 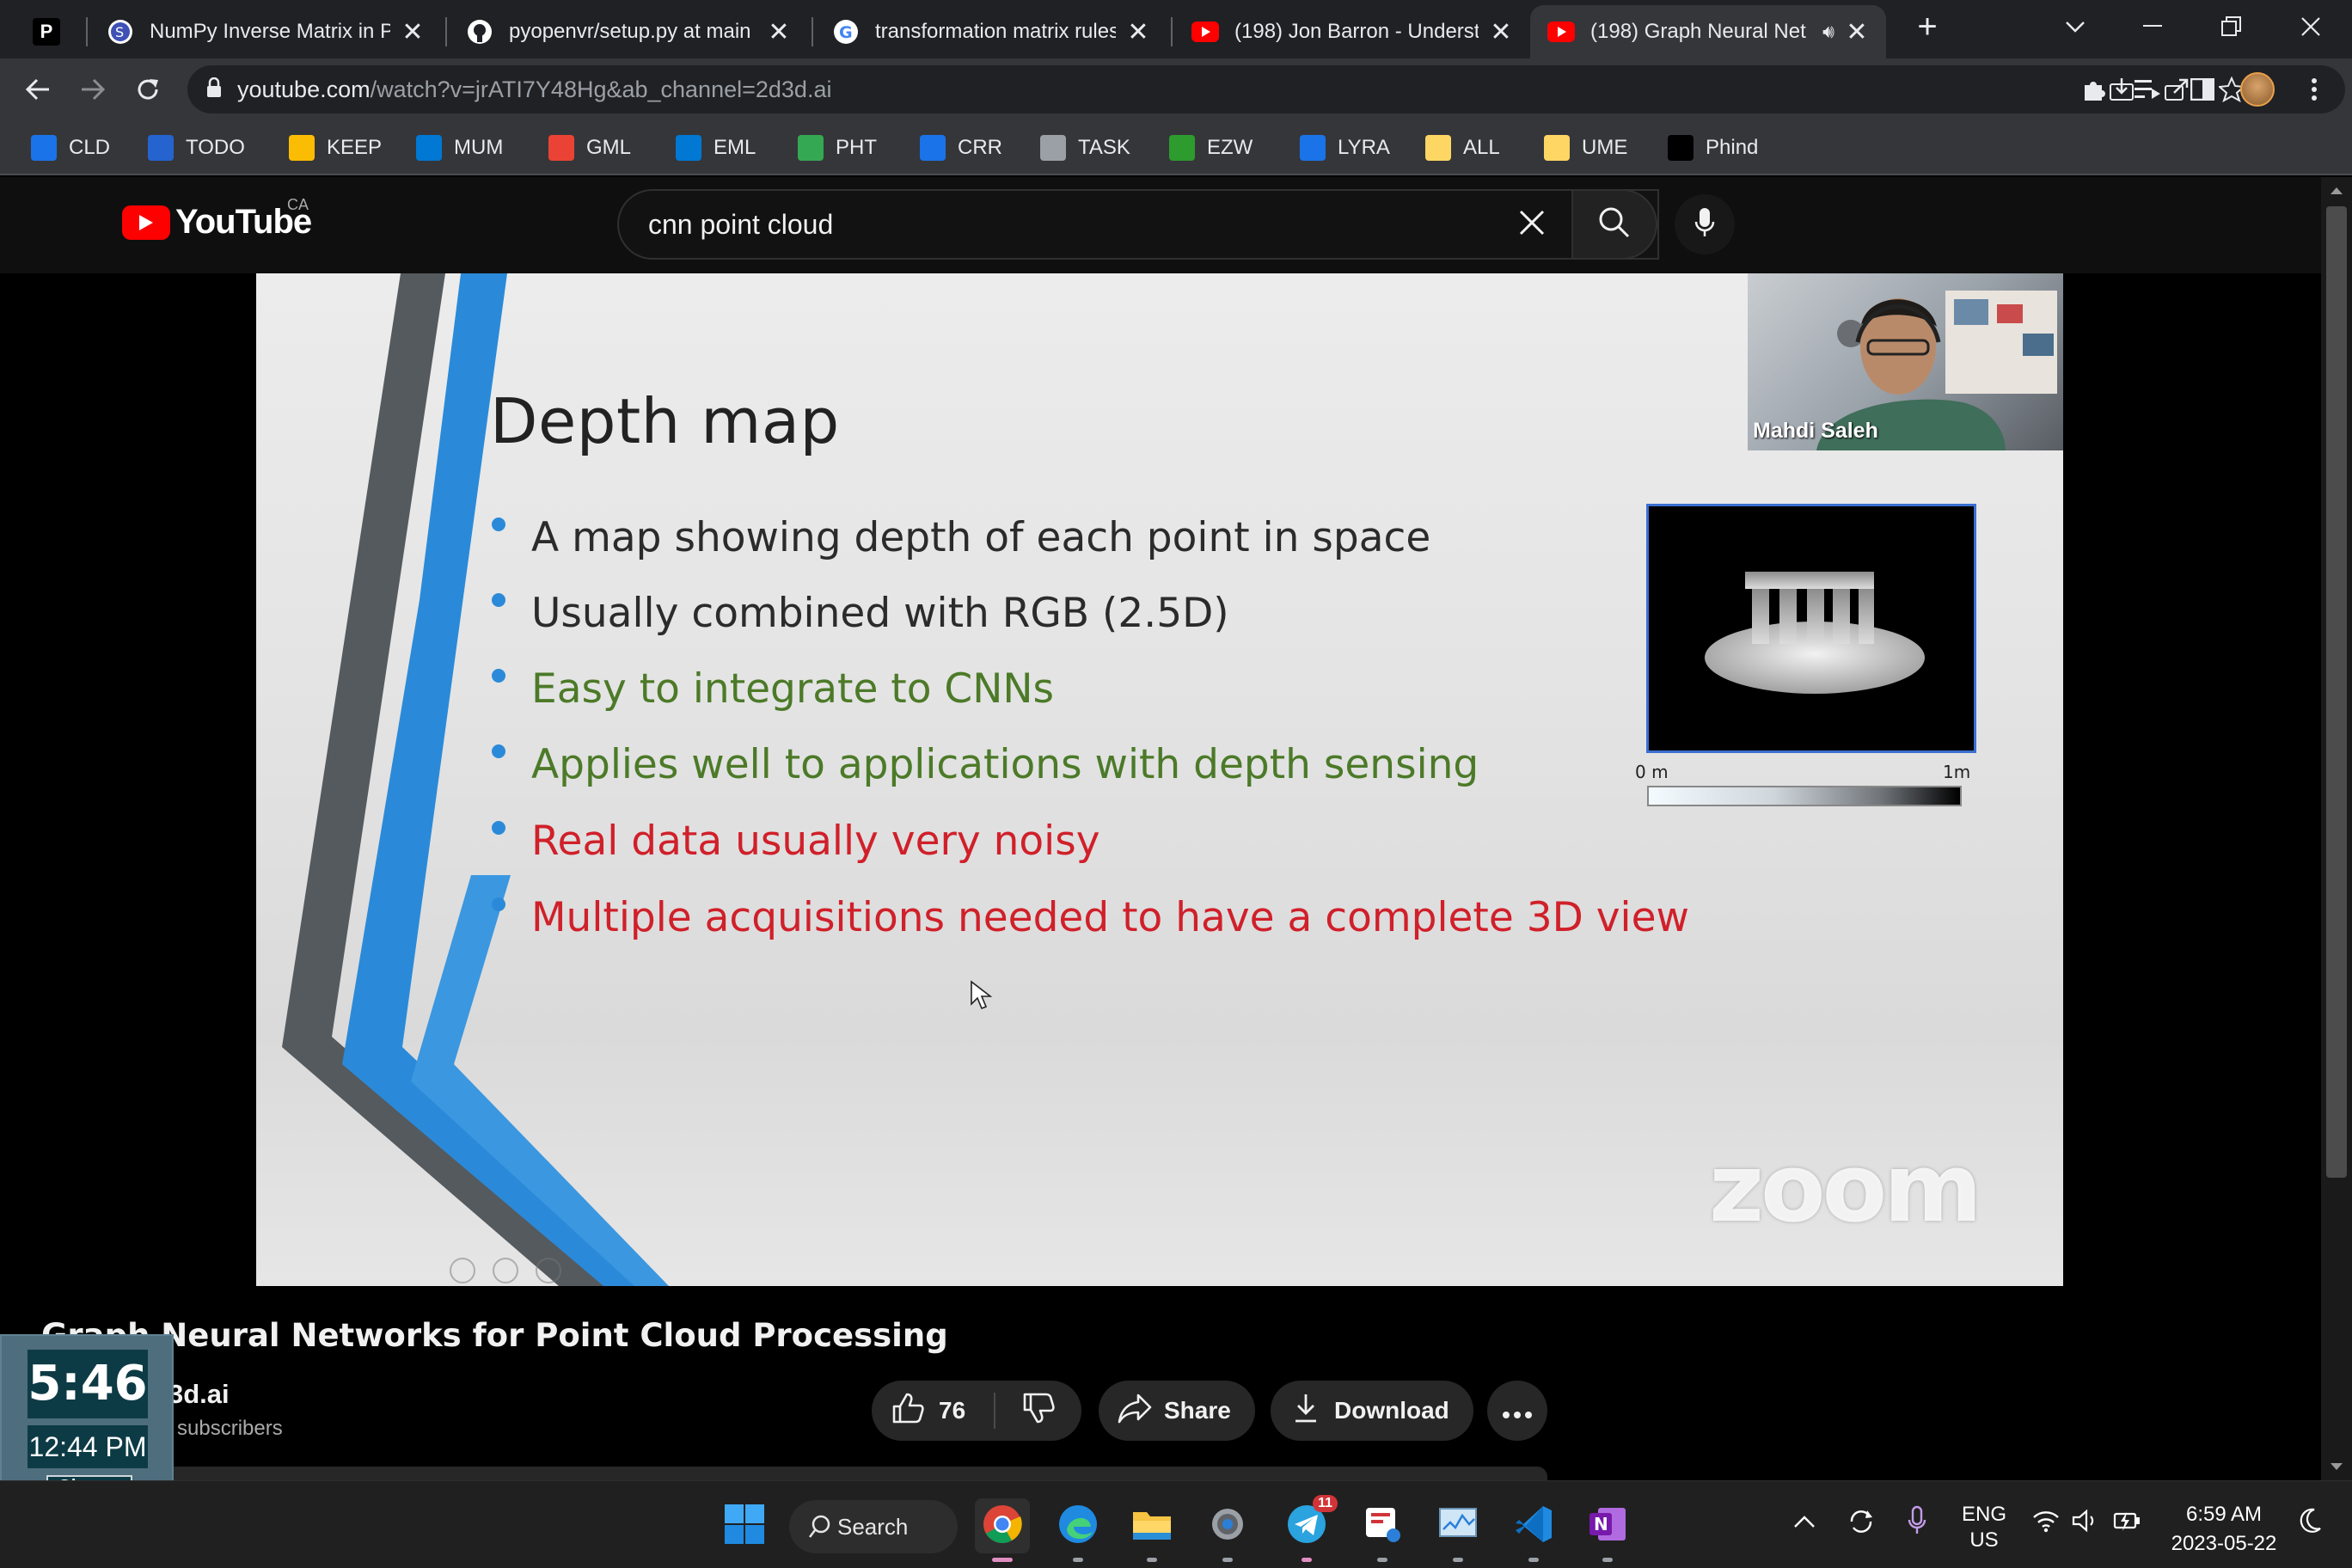 I want to click on bookmark-keep: KEEP, so click(x=335, y=148).